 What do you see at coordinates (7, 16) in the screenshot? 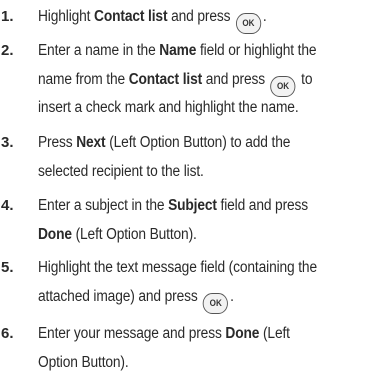
I see `step-number: 1.` at bounding box center [7, 16].